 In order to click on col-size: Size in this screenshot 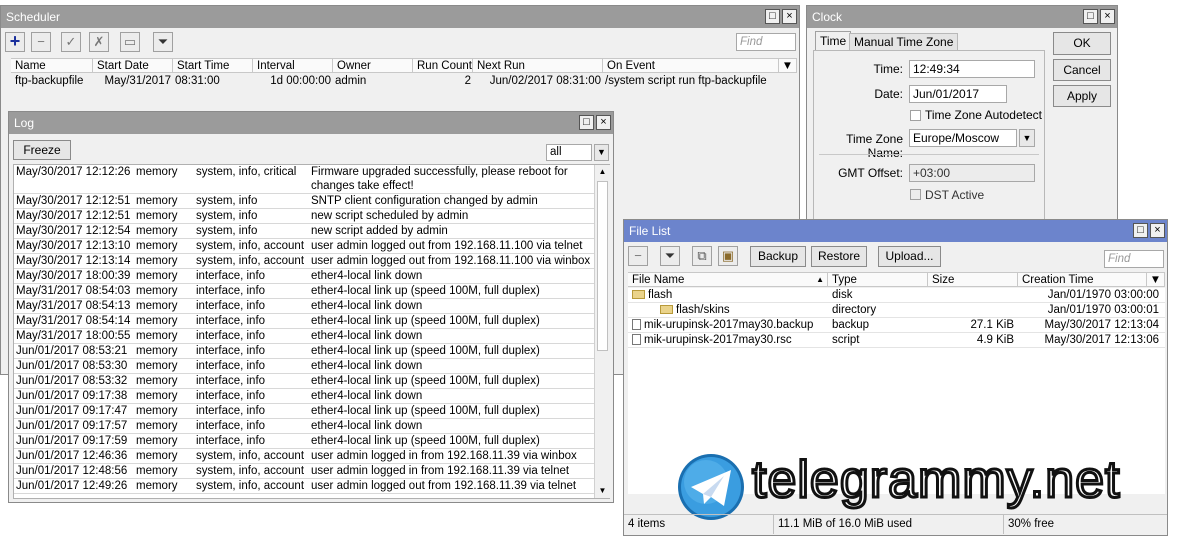, I will do `click(973, 279)`.